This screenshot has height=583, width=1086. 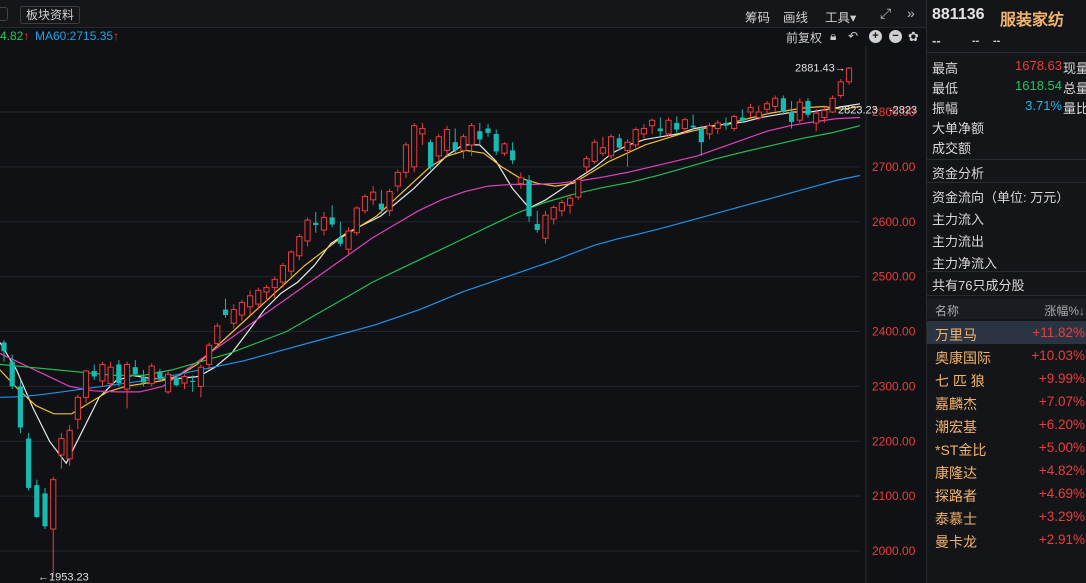 What do you see at coordinates (1064, 310) in the screenshot?
I see `col-change-header: 涨幅%↓` at bounding box center [1064, 310].